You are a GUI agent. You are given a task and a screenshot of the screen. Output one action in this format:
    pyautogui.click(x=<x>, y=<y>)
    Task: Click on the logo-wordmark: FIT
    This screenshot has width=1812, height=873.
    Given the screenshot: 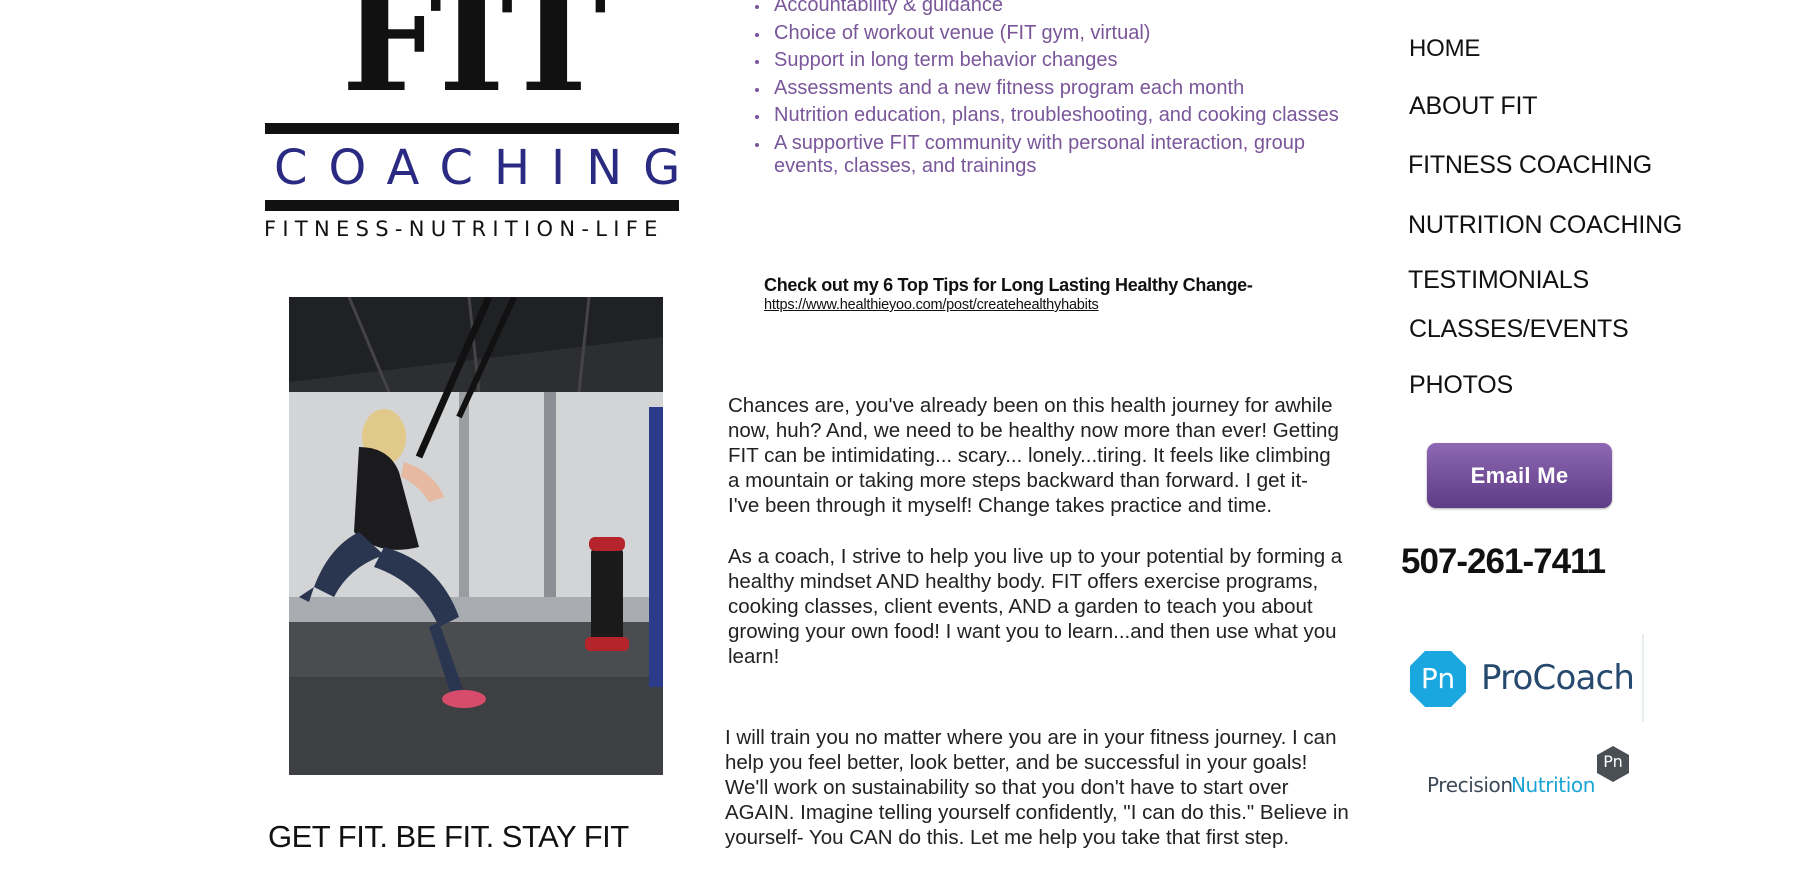 What is the action you would take?
    pyautogui.click(x=474, y=62)
    